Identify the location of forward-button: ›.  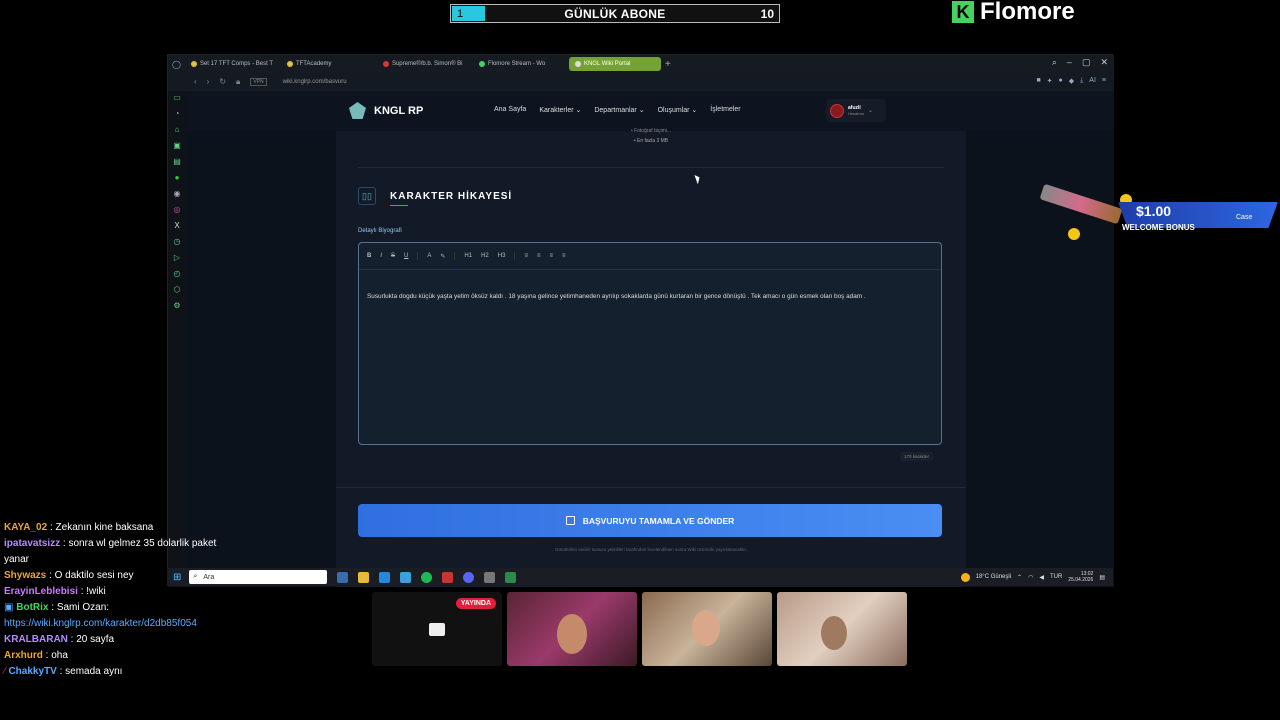
(208, 82).